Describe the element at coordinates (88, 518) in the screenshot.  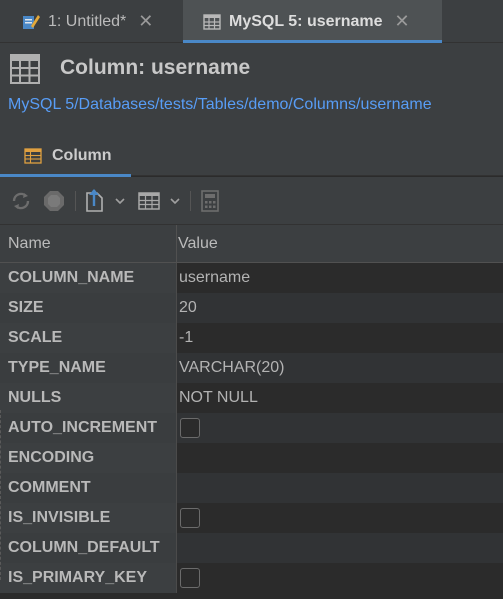
I see `property-name: IS_INVISIBLE` at that location.